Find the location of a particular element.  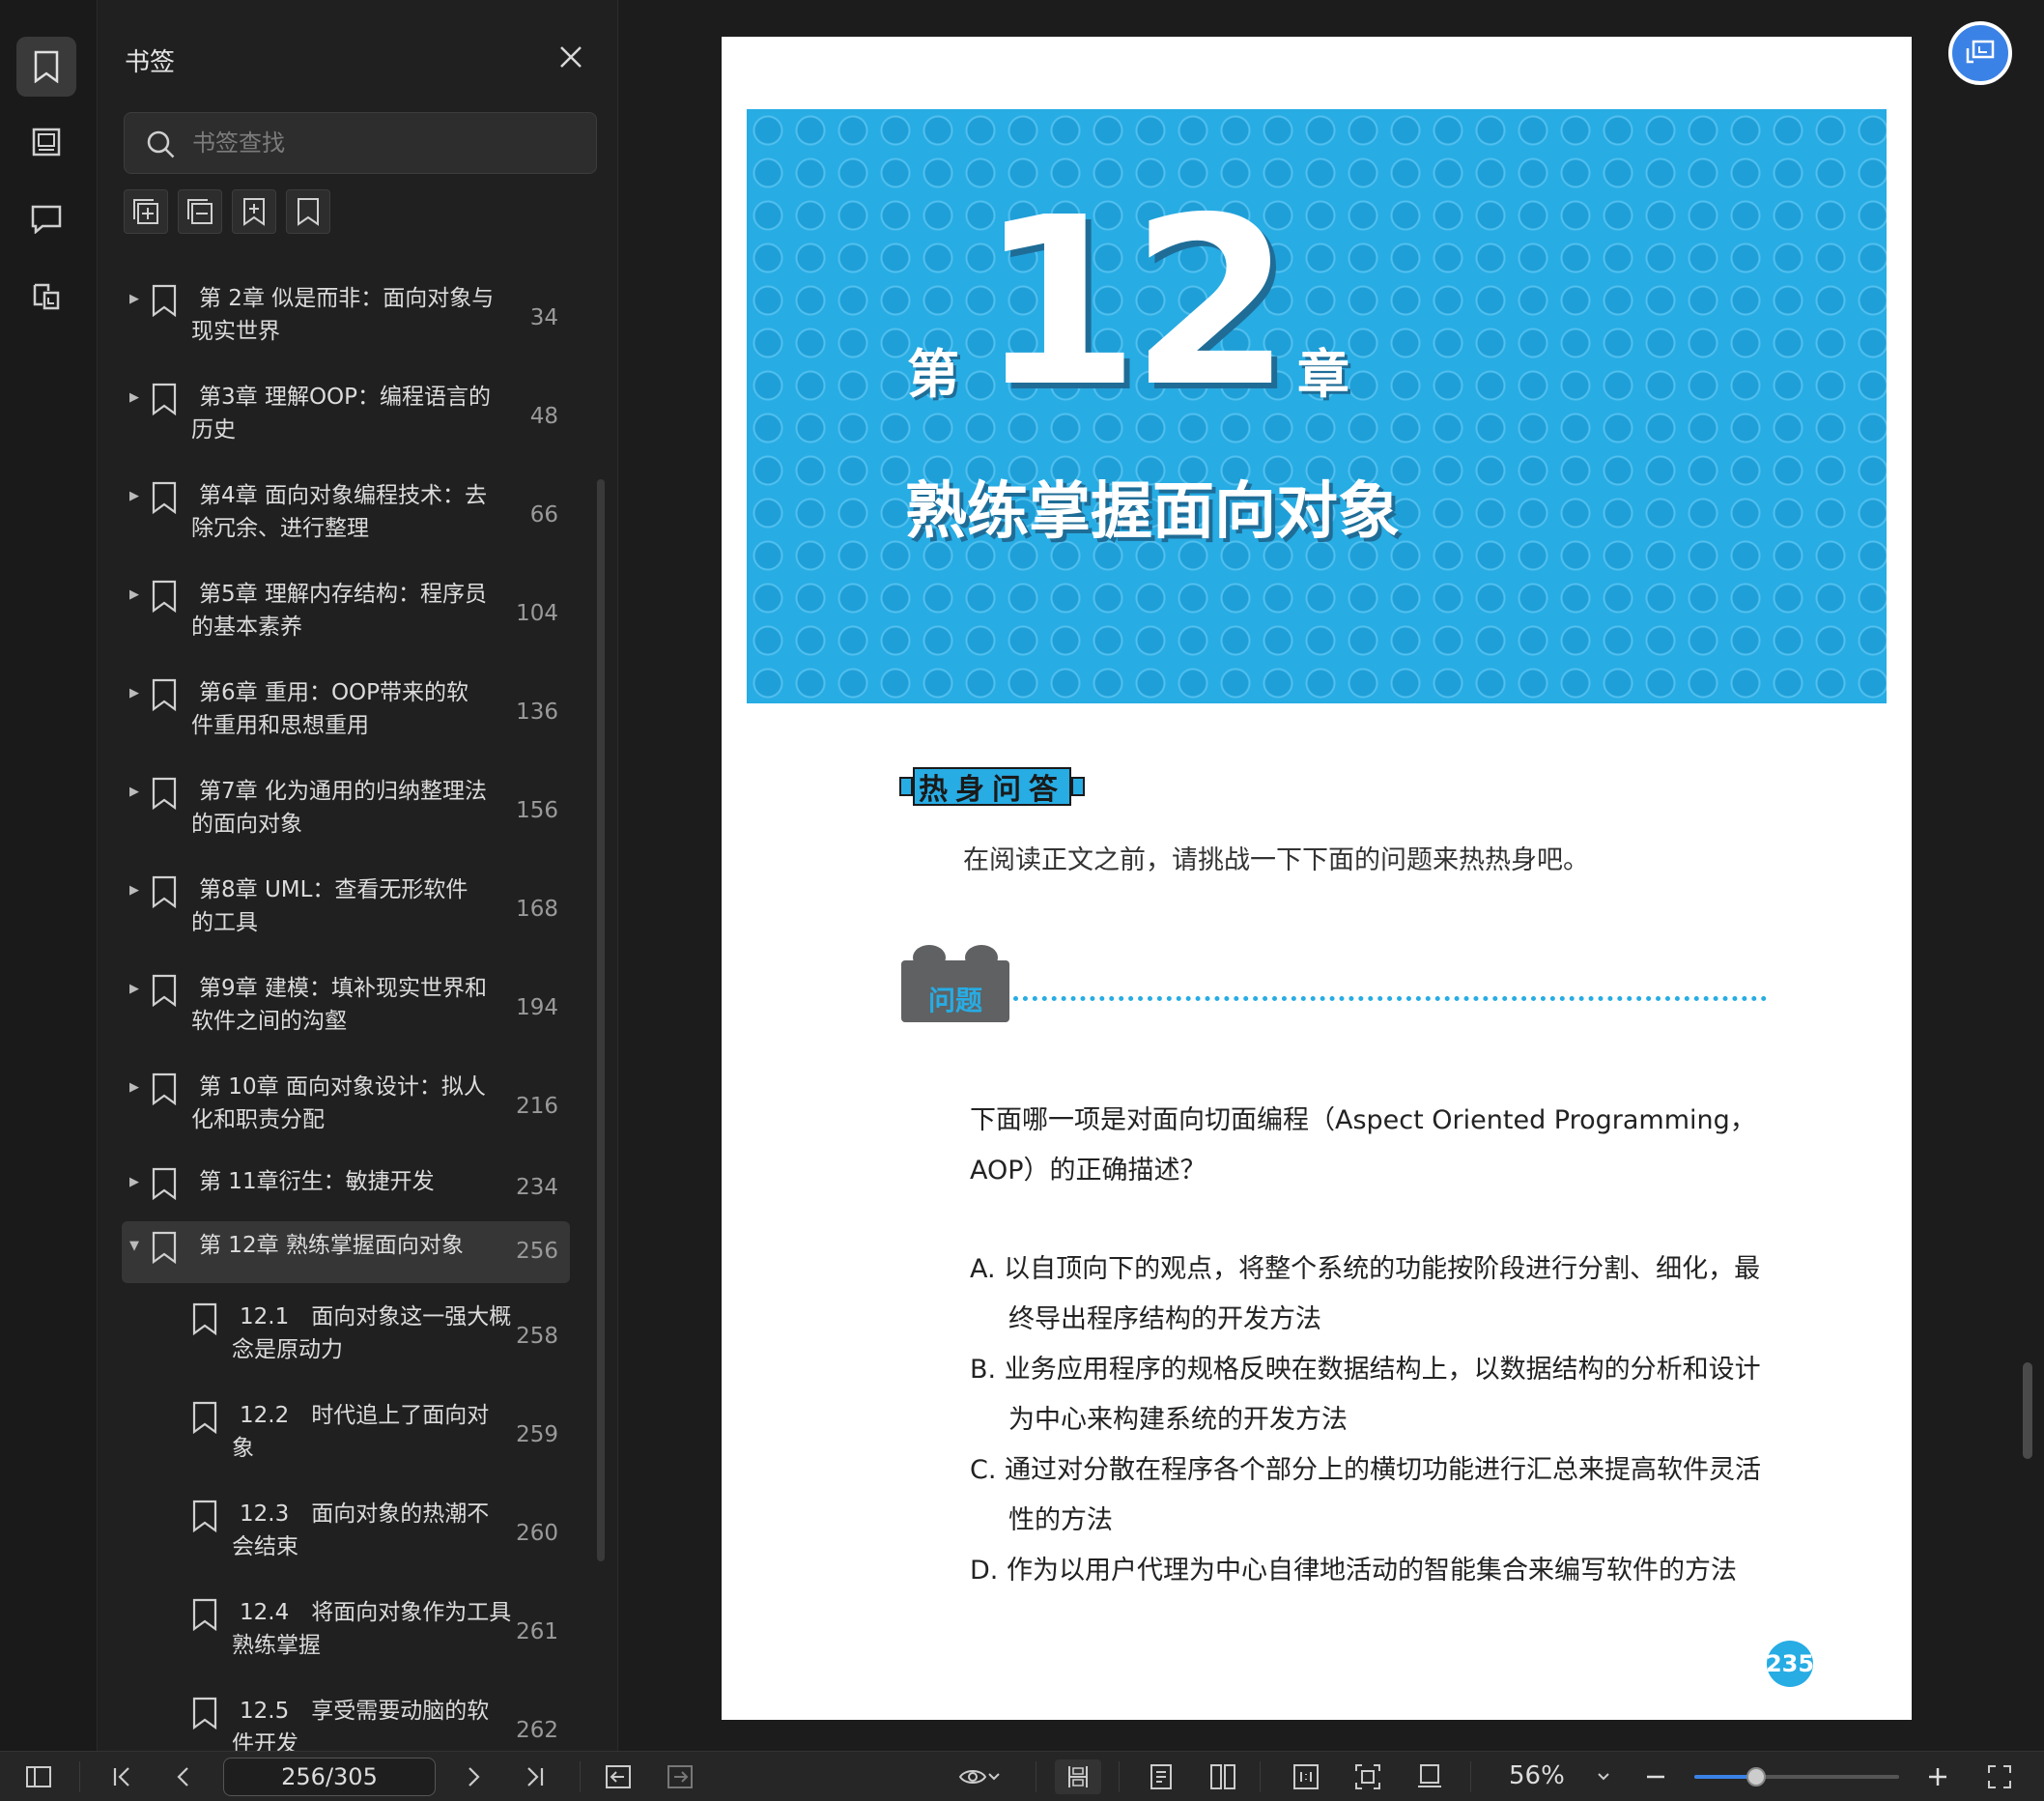

bookmark-item: ▶ 第 10章 面向对象设计：拟人 化和职责分配 216 is located at coordinates (346, 1108).